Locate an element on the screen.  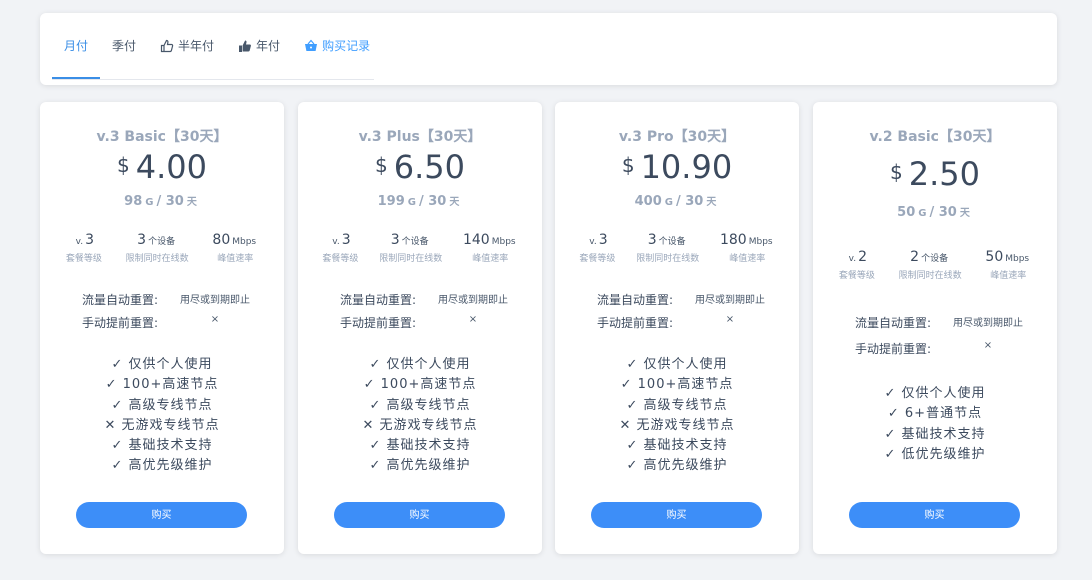
tab-yearly: 年付 is located at coordinates (259, 57).